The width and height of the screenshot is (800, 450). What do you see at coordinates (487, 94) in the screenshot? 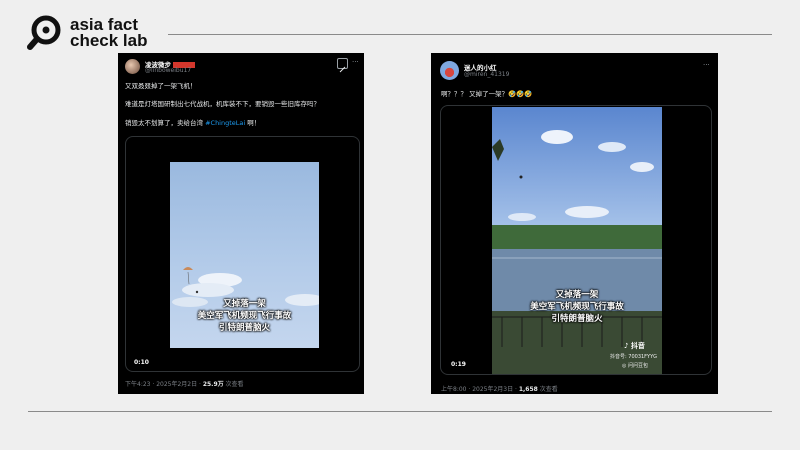
I see `tweet-text-line1: 啊？？？ 又掉了一架？🤣🤣🤣` at bounding box center [487, 94].